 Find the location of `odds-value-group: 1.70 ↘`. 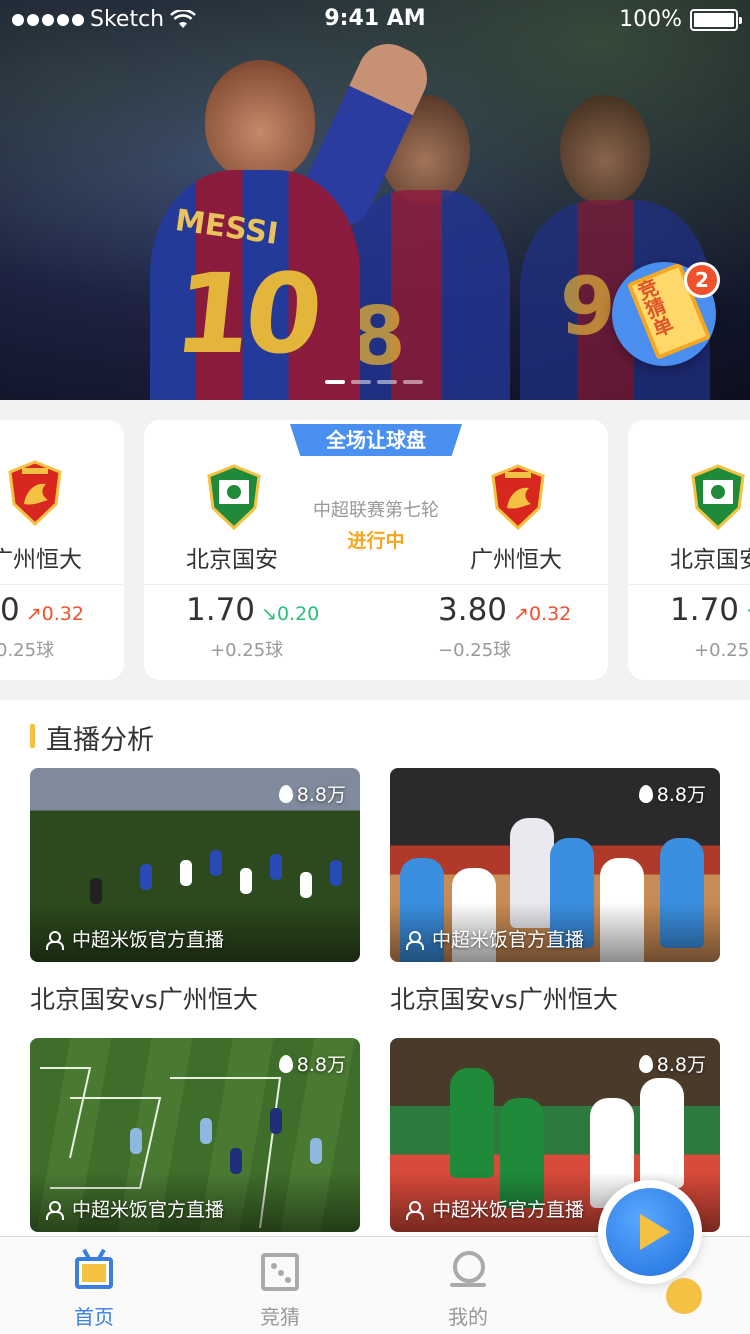

odds-value-group: 1.70 ↘ is located at coordinates (710, 610).